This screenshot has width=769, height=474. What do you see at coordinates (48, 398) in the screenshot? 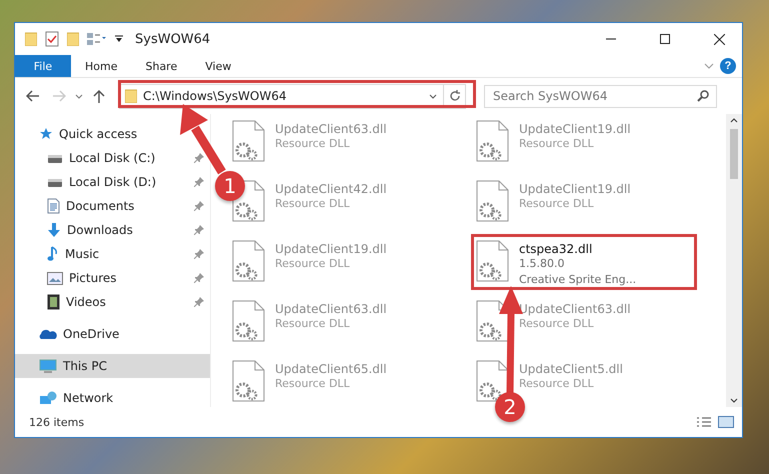
I see `network-icon` at bounding box center [48, 398].